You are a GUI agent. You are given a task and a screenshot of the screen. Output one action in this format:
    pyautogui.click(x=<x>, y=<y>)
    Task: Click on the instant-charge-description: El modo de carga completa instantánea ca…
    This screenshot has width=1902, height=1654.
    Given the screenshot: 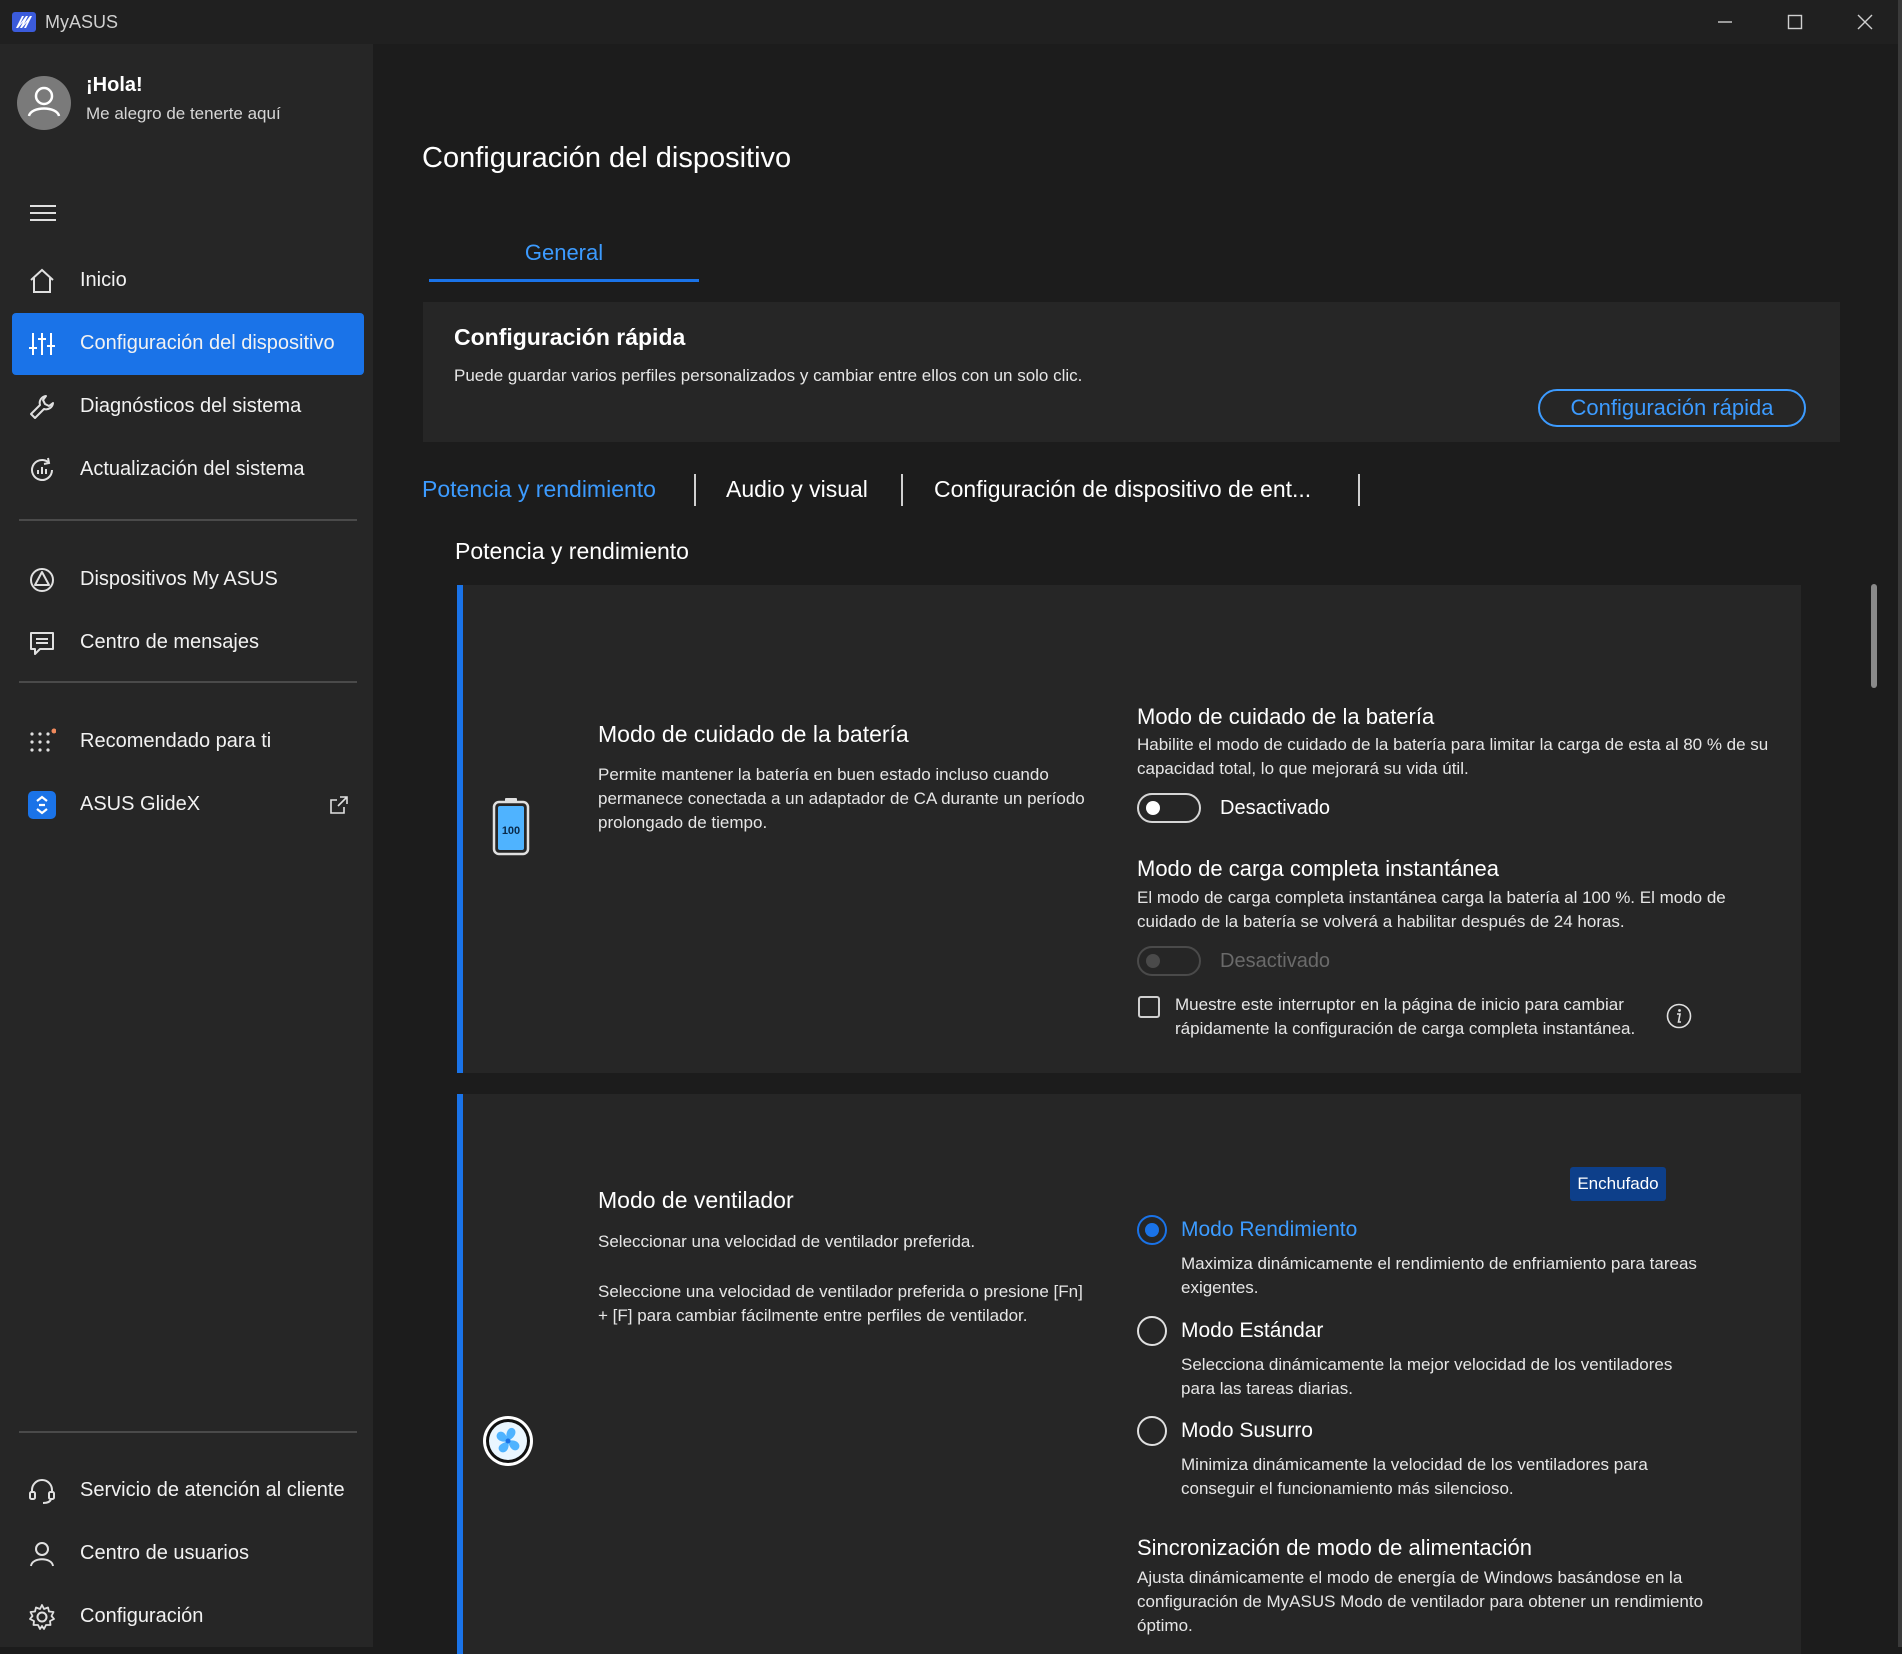 What is the action you would take?
    pyautogui.click(x=1431, y=909)
    